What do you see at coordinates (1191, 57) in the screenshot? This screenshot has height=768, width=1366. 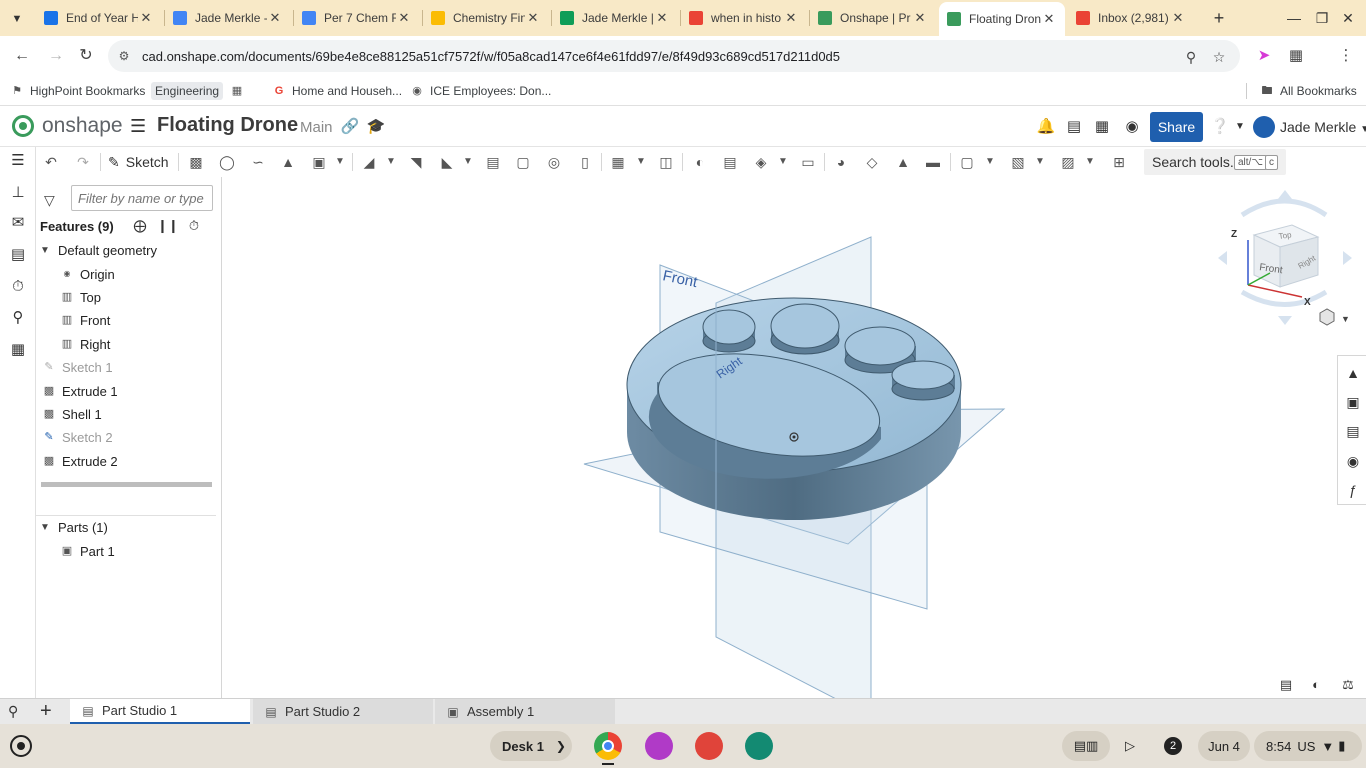 I see `password-key-icon: ⚲` at bounding box center [1191, 57].